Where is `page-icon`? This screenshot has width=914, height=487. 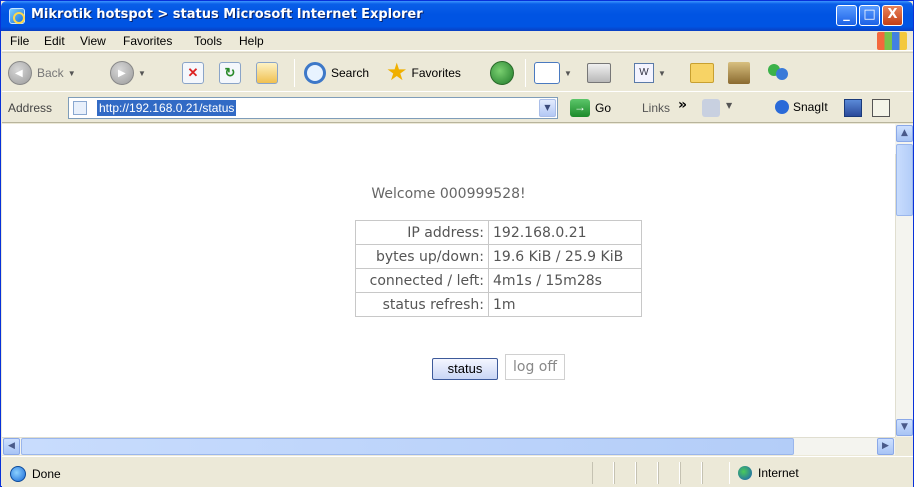
page-icon is located at coordinates (80, 108).